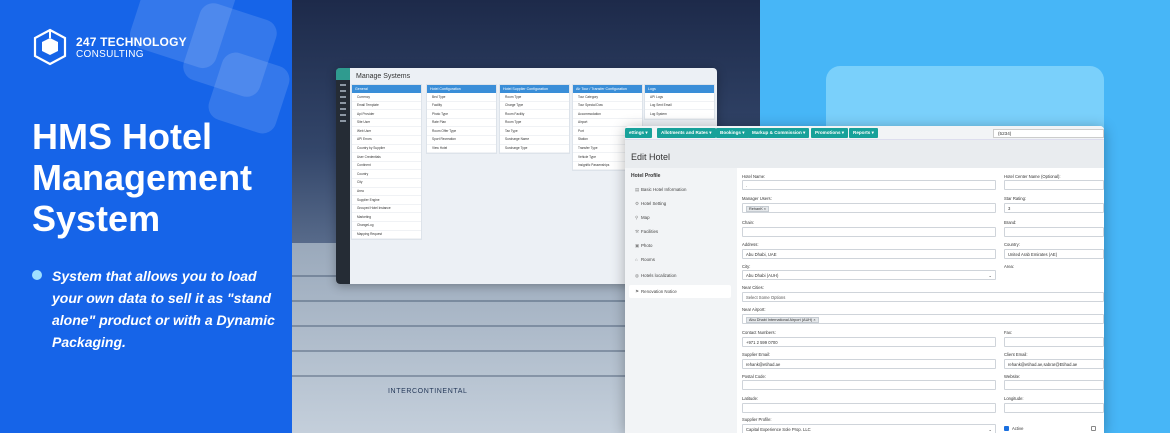  Describe the element at coordinates (1054, 408) in the screenshot. I see `longitude-input` at that location.